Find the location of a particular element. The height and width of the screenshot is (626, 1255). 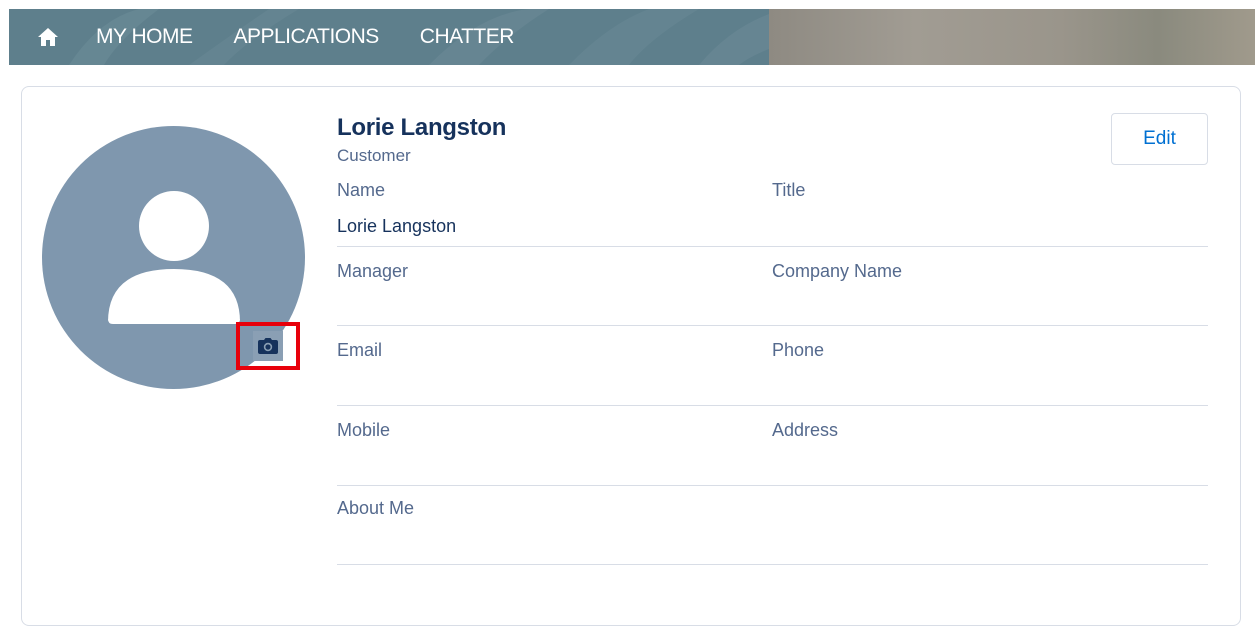

mobile-label: Mobile is located at coordinates (364, 430).